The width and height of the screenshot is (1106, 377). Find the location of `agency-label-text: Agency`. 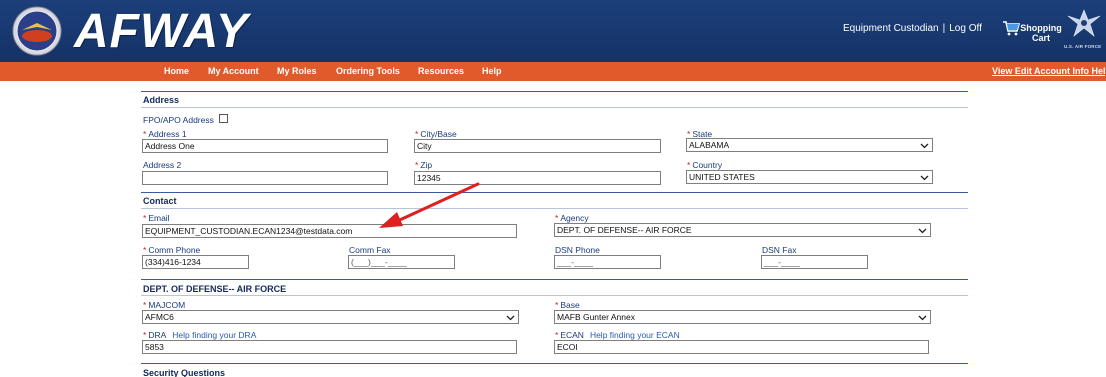

agency-label-text: Agency is located at coordinates (574, 218).